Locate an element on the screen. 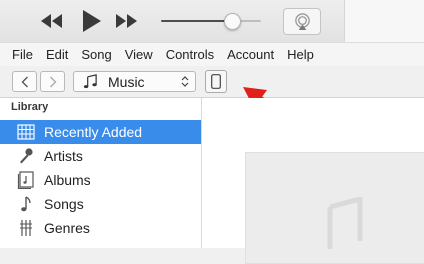 The height and width of the screenshot is (264, 424). media-kind-select: Music is located at coordinates (134, 81).